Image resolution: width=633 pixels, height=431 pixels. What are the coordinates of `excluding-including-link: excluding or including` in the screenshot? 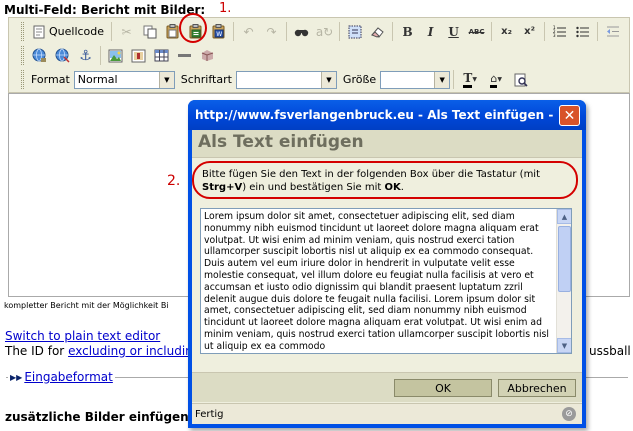 It's located at (134, 351).